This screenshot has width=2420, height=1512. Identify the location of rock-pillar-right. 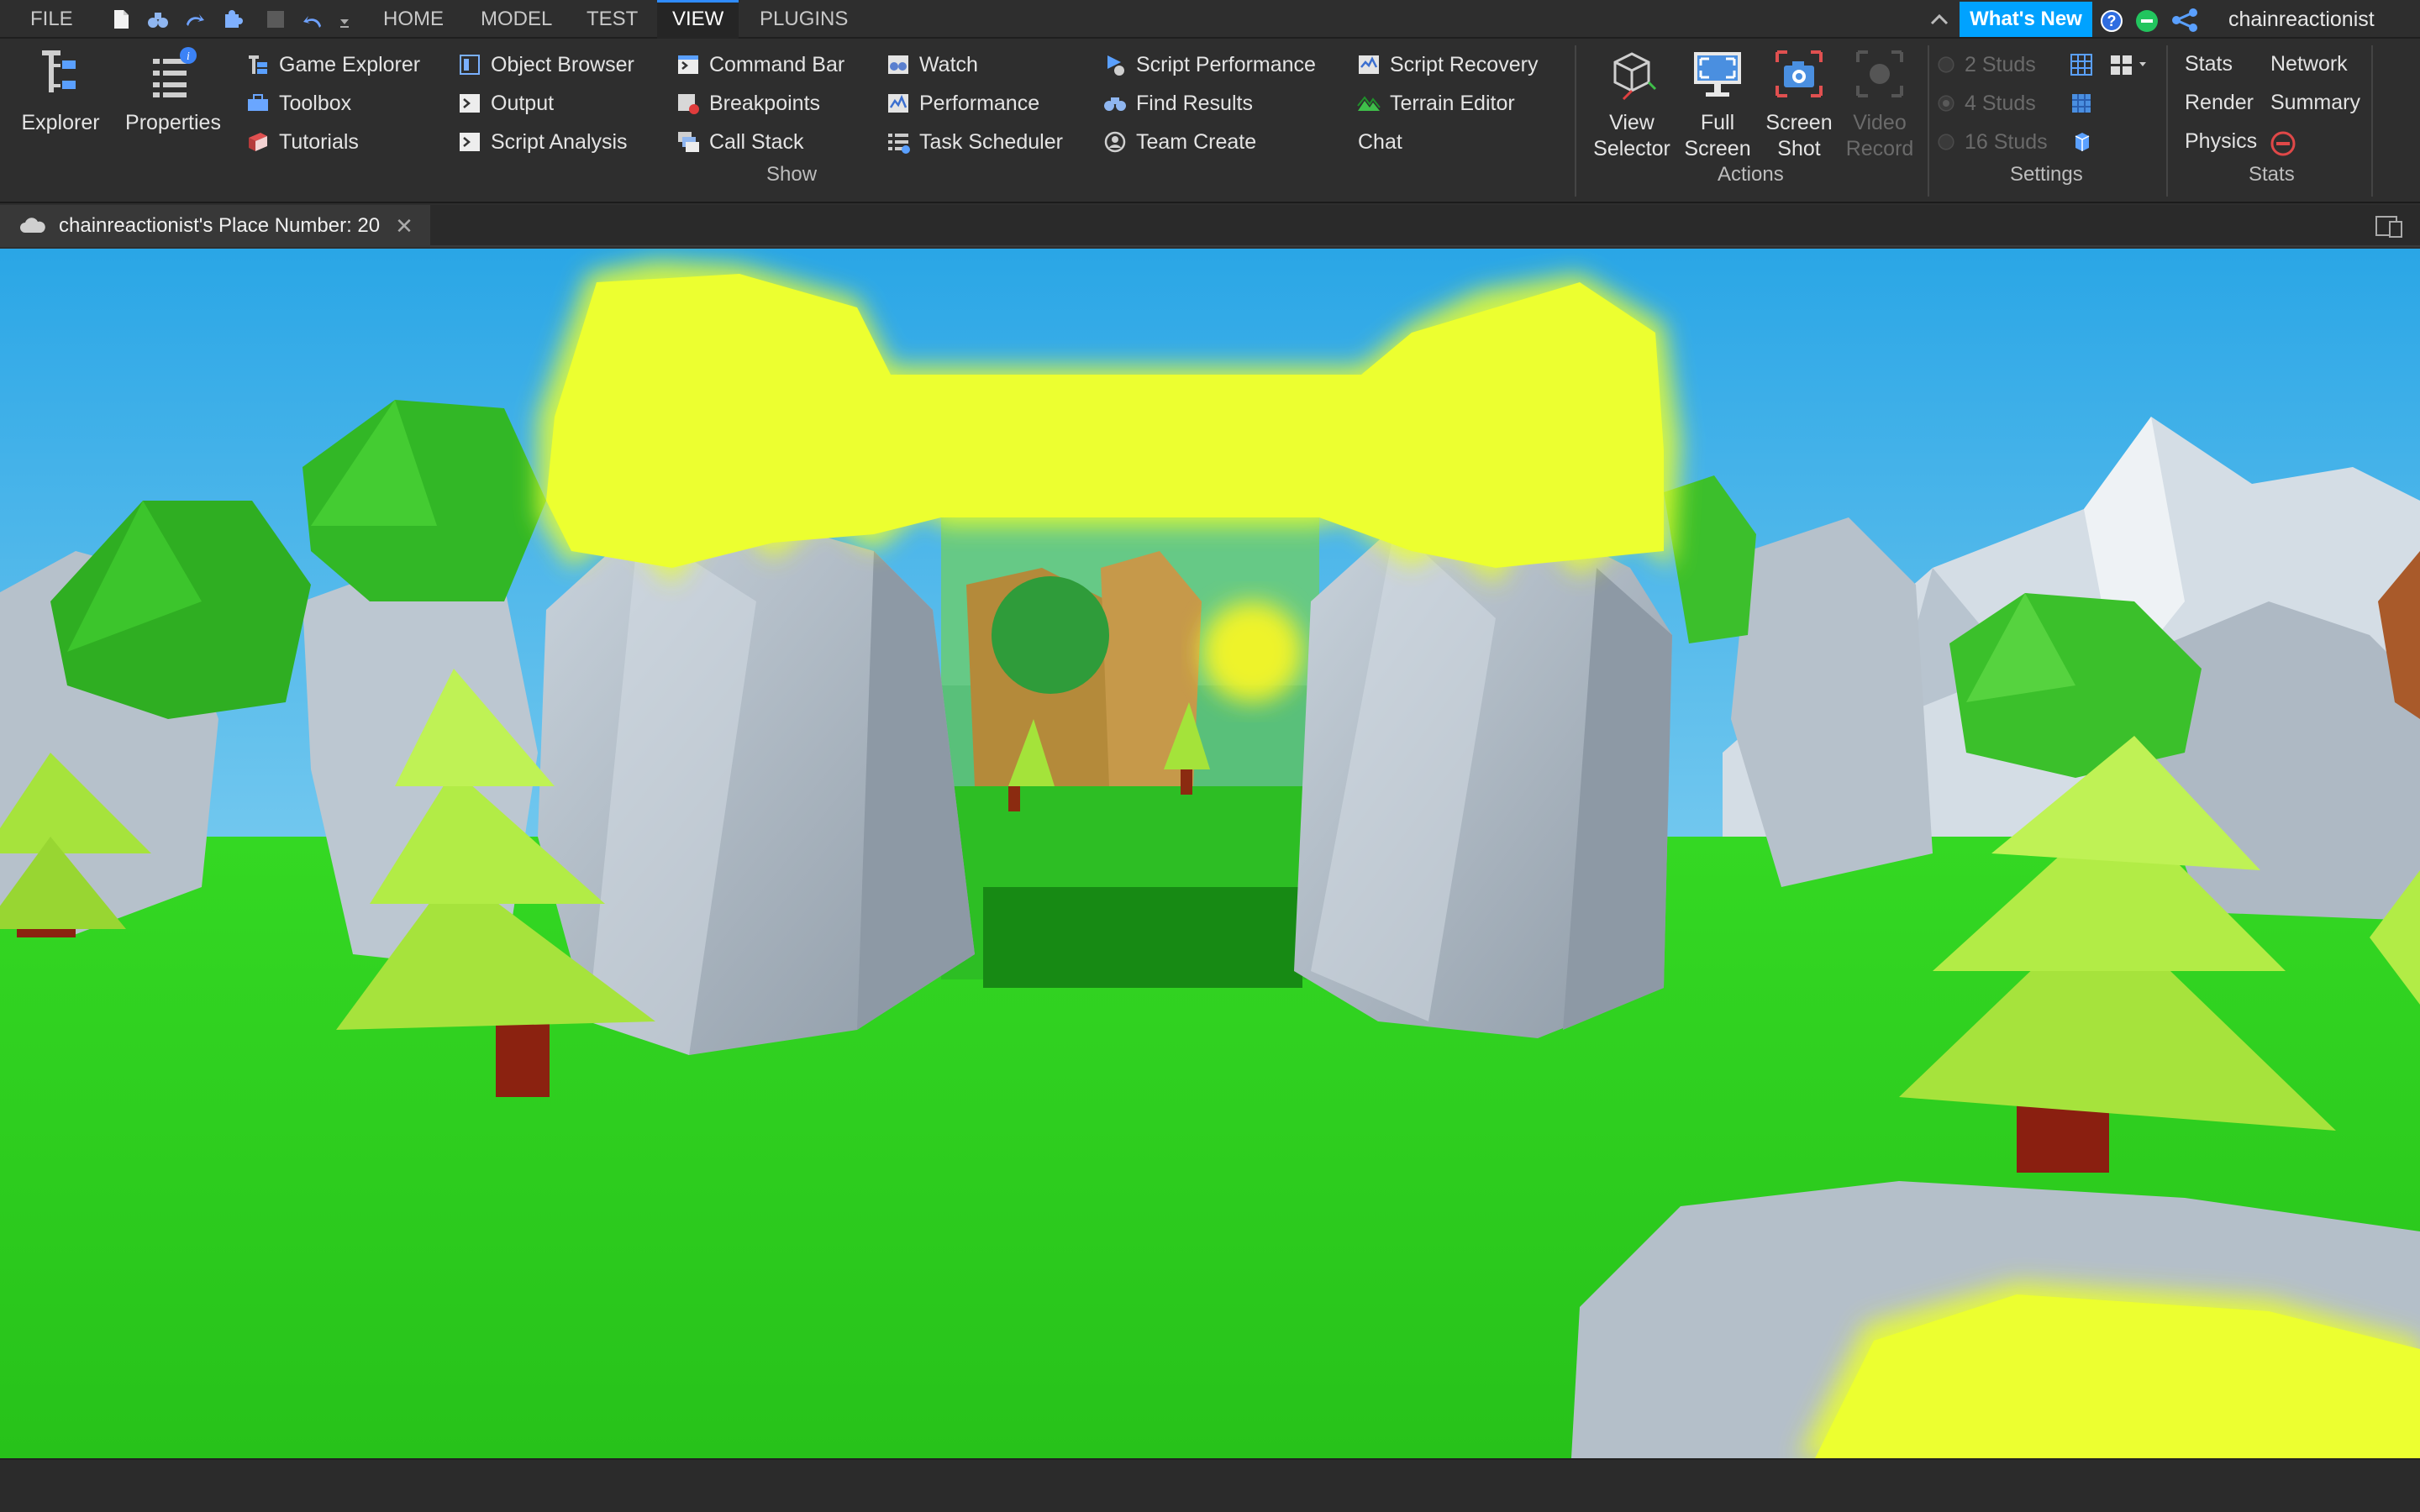
(1483, 777).